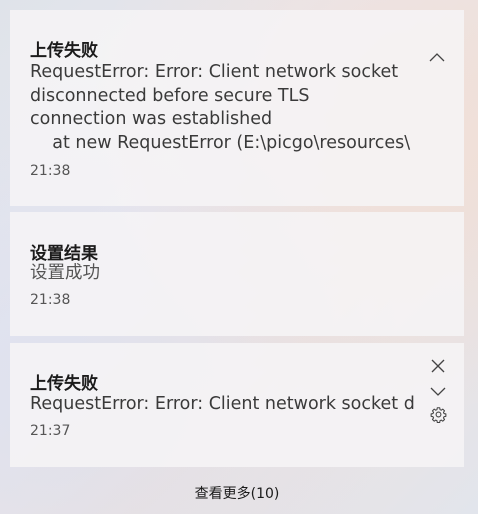 This screenshot has width=478, height=514. Describe the element at coordinates (437, 57) in the screenshot. I see `chevron-up-icon` at that location.